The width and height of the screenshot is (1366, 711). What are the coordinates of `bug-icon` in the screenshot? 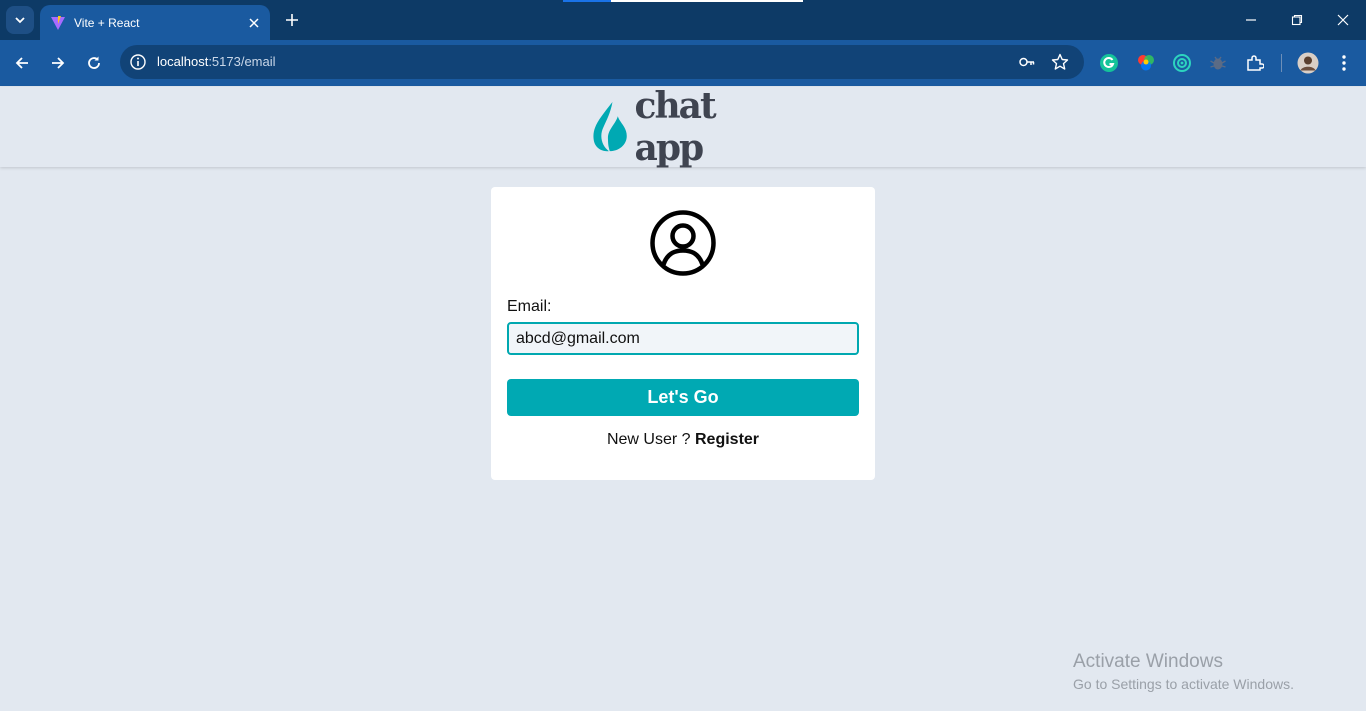 It's located at (1218, 63).